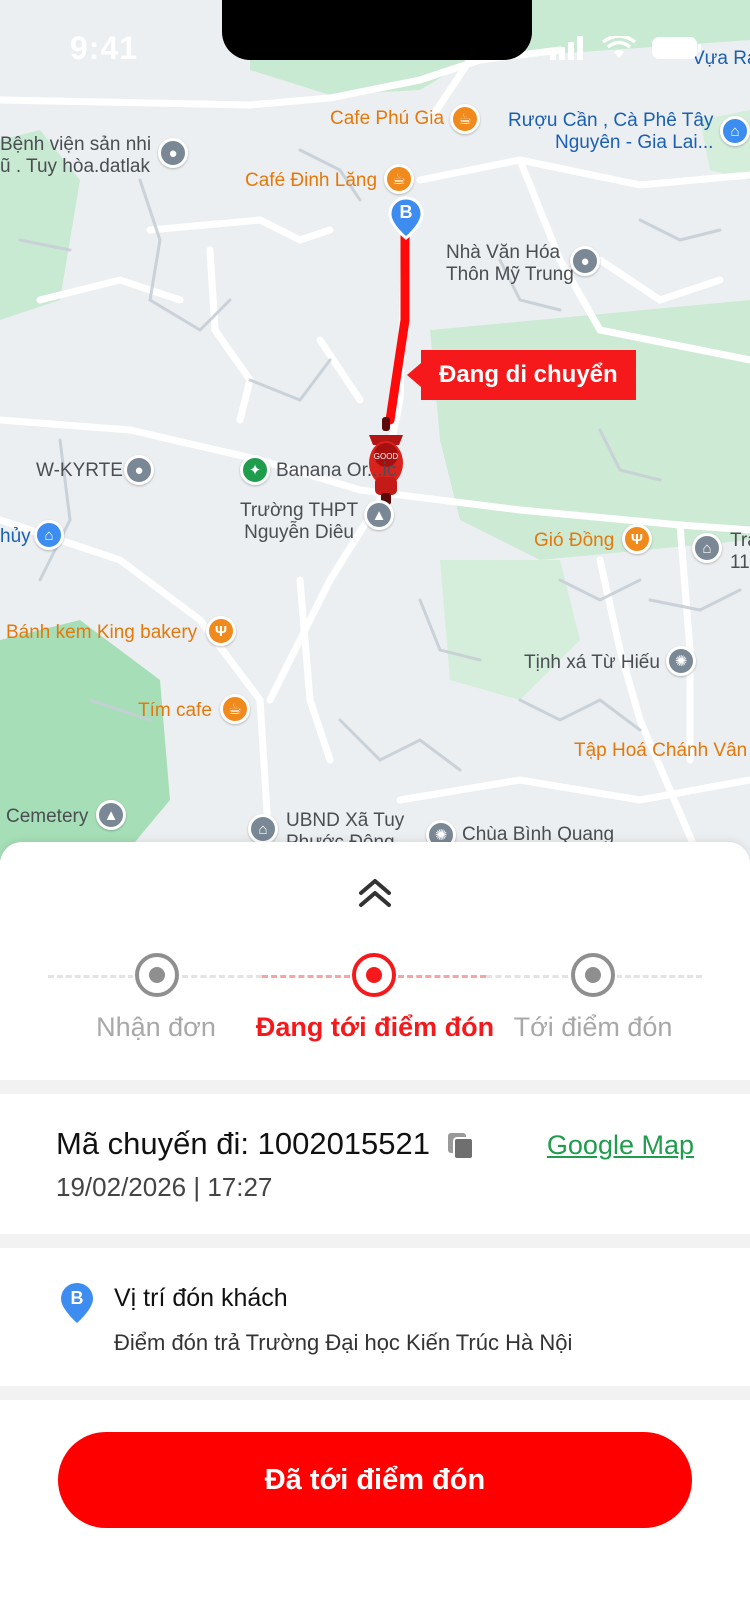  I want to click on poi-tim-cafe: Tím cafe, so click(175, 711).